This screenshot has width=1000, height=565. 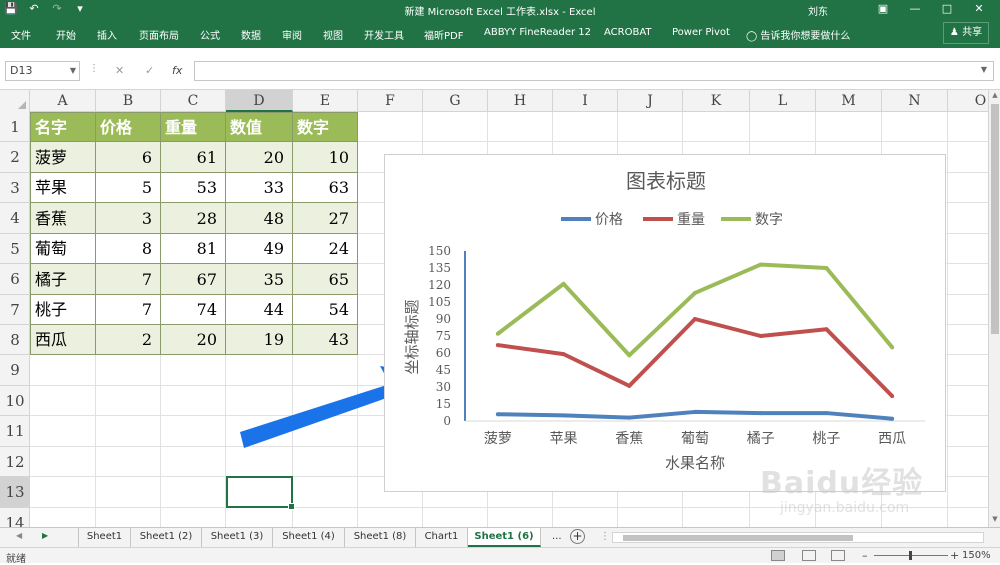 What do you see at coordinates (259, 340) in the screenshot?
I see `table-cell: 19` at bounding box center [259, 340].